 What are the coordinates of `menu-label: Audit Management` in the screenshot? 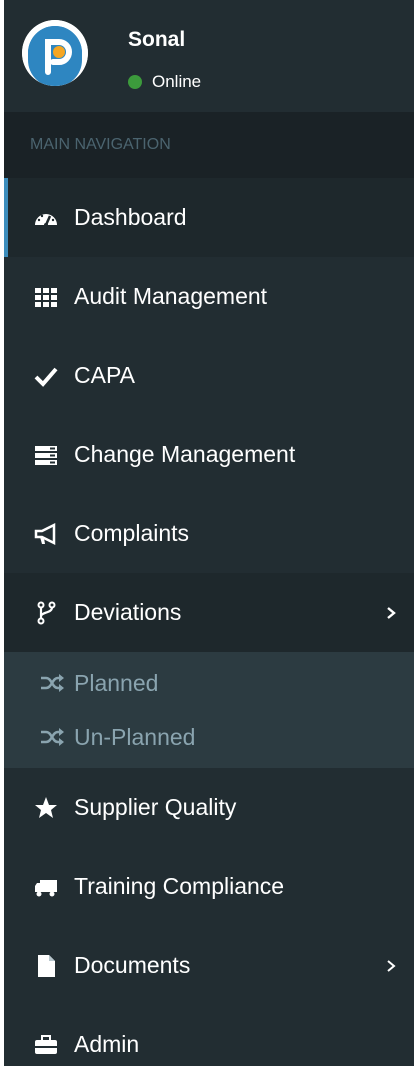 It's located at (171, 296).